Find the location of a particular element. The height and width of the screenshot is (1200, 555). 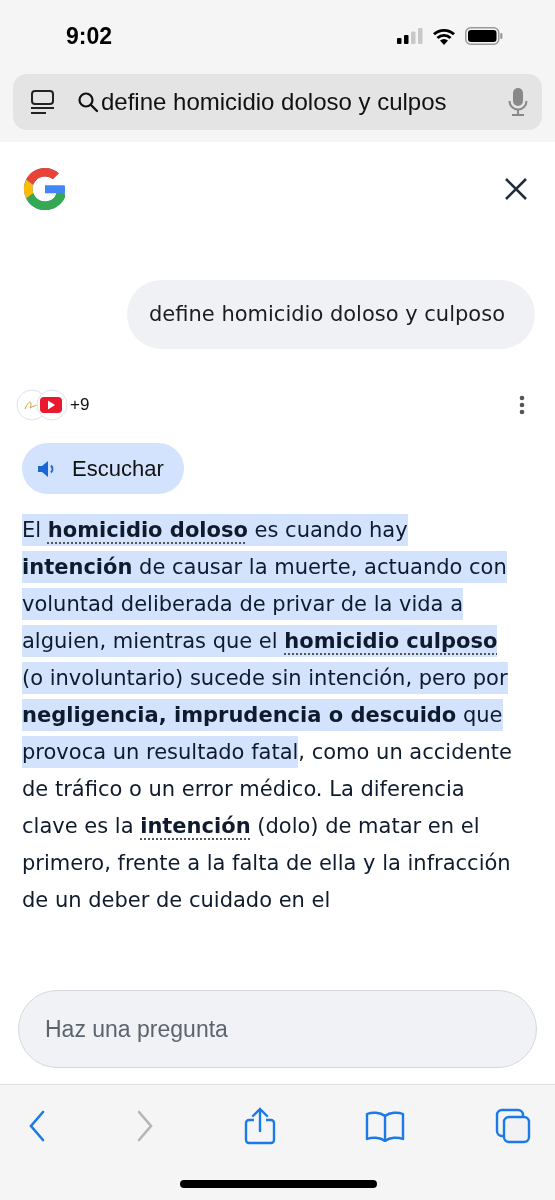

tabs-icon is located at coordinates (513, 1126).